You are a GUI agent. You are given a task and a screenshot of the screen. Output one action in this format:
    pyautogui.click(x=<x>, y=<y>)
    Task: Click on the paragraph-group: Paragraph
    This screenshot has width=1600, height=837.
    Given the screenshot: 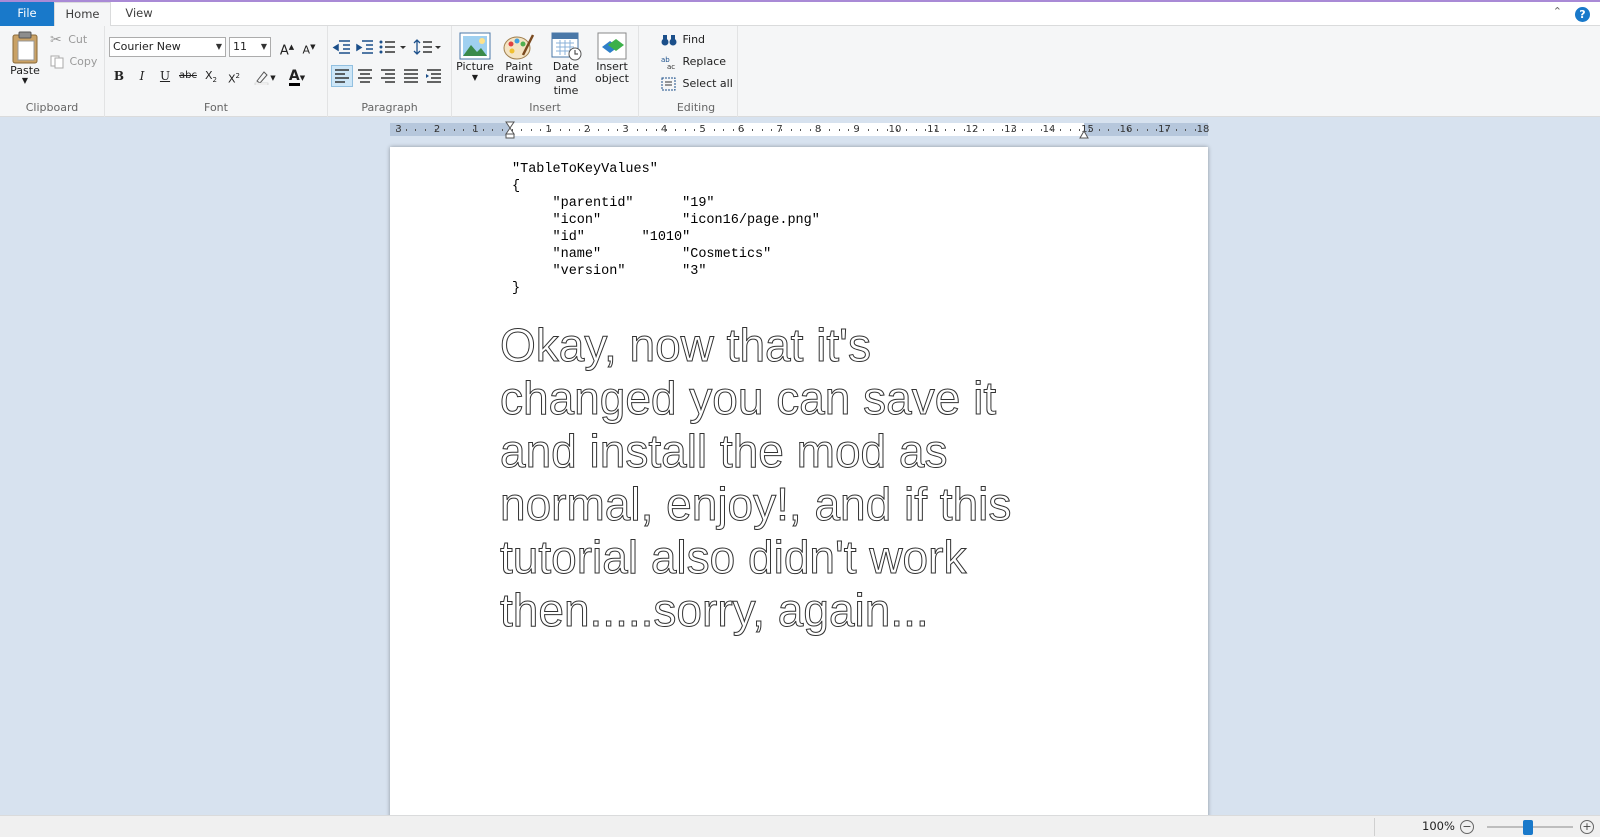 What is the action you would take?
    pyautogui.click(x=390, y=71)
    